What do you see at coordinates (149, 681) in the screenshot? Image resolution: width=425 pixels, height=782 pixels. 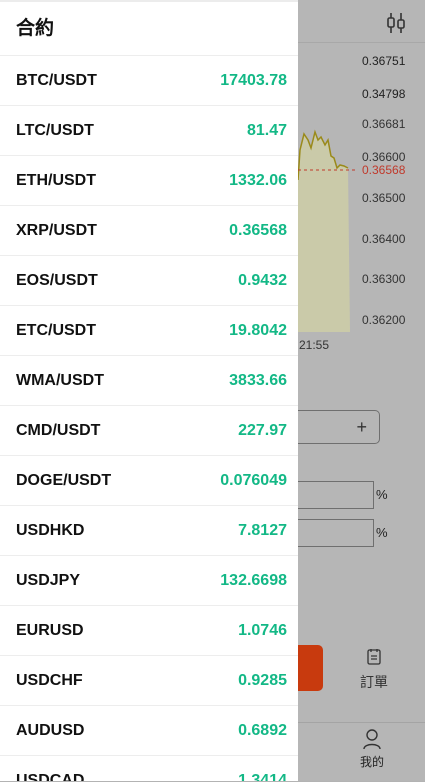 I see `contract-row: USDCHF 0.9285` at bounding box center [149, 681].